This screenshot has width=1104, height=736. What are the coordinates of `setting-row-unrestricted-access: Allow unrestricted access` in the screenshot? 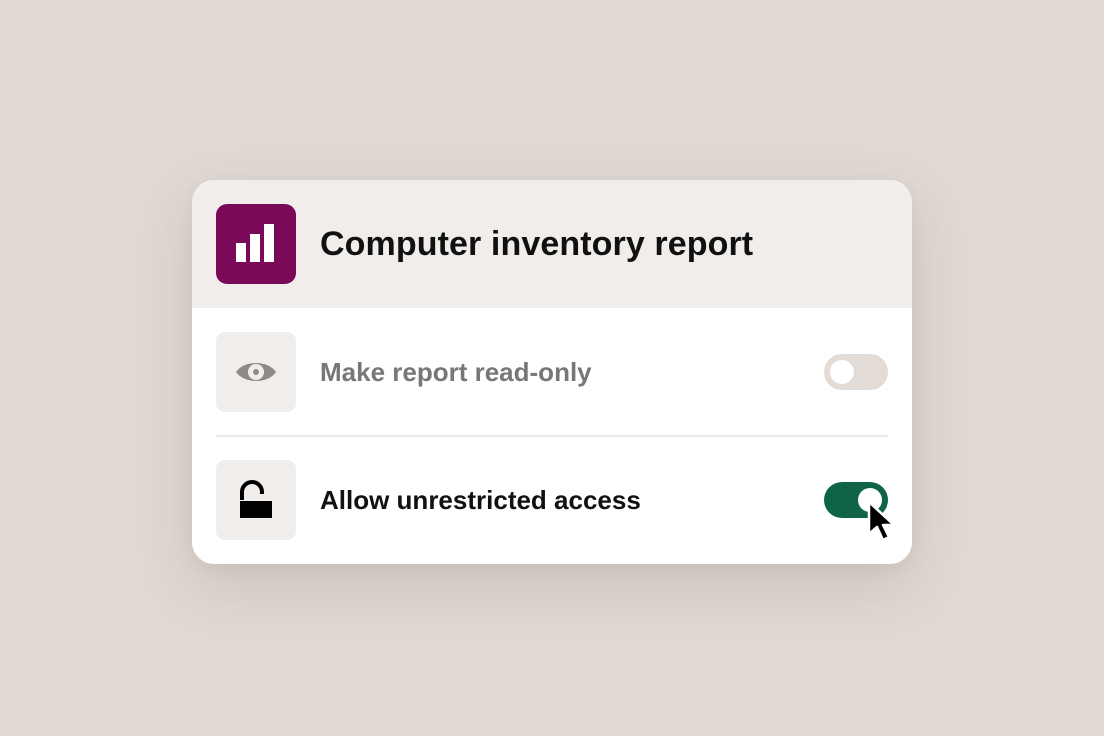 It's located at (552, 500).